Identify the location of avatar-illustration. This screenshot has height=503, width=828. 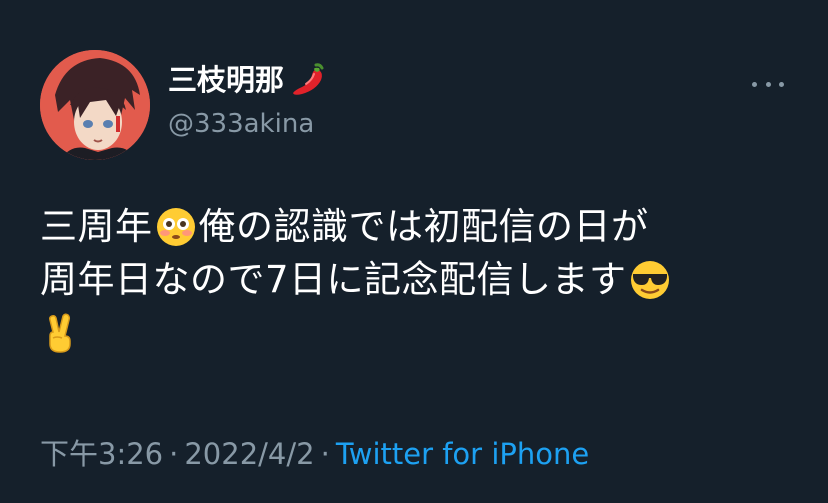
(95, 105).